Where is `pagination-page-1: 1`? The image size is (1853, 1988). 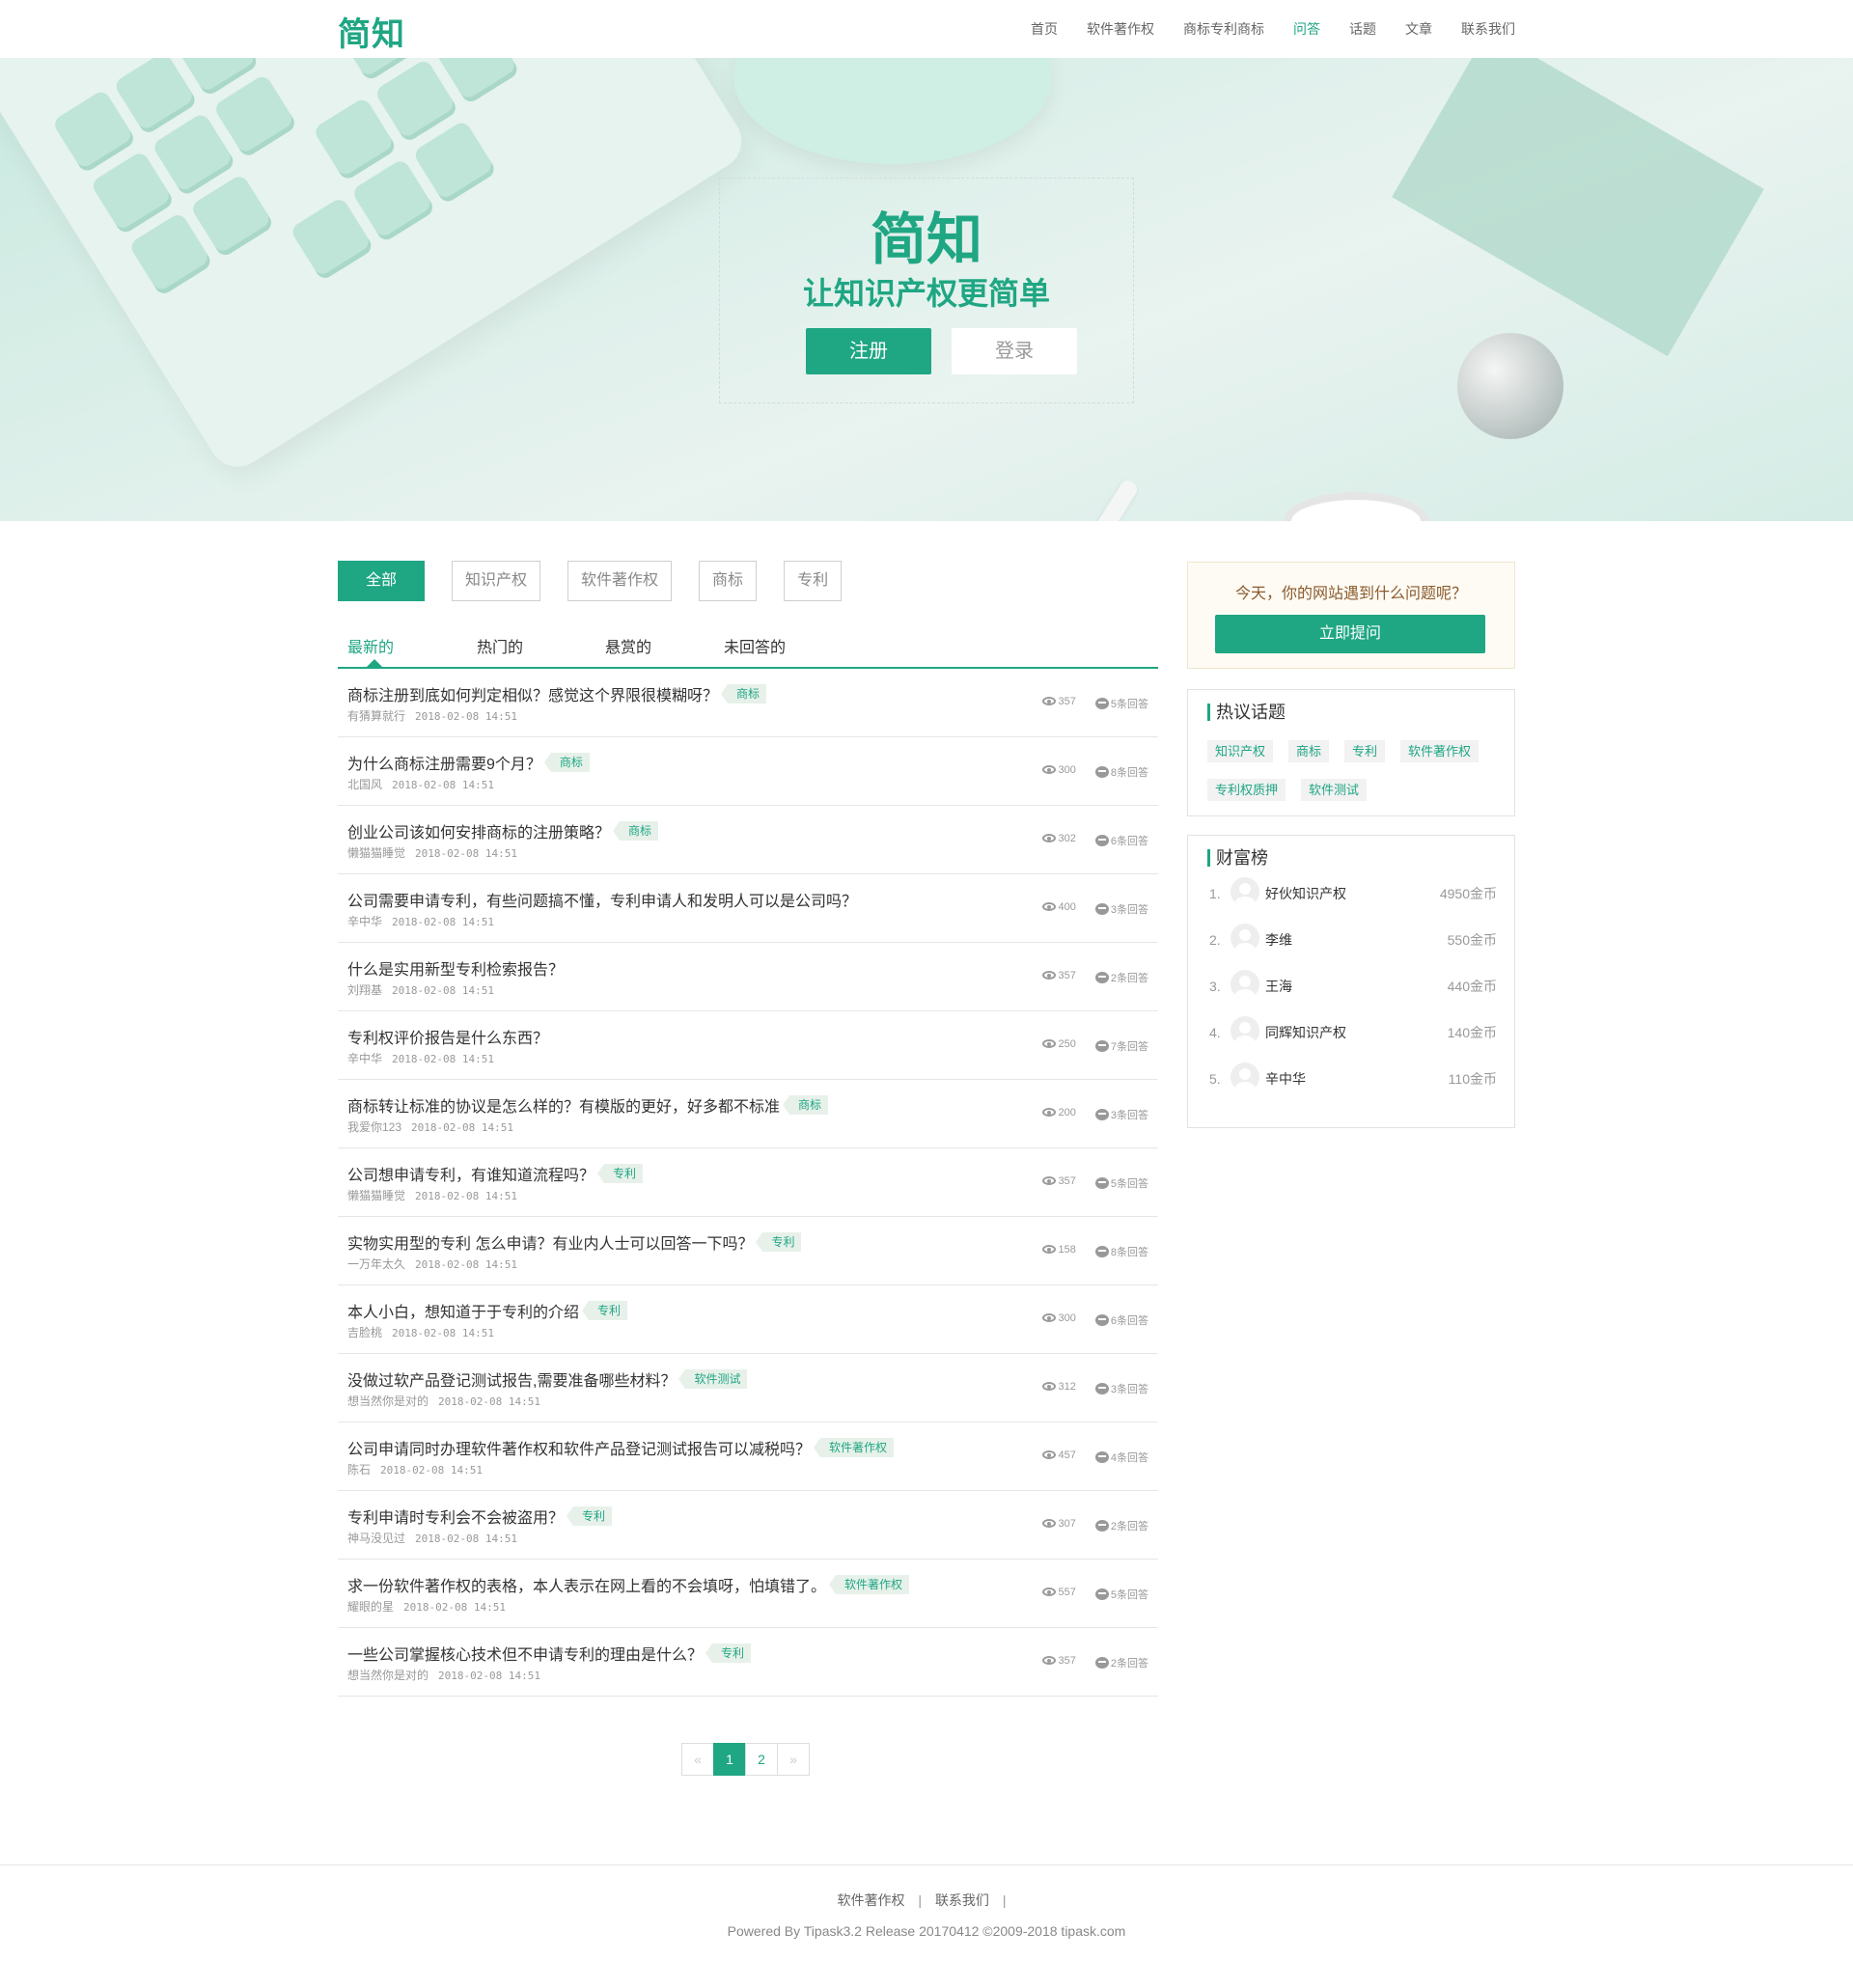 pagination-page-1: 1 is located at coordinates (729, 1759).